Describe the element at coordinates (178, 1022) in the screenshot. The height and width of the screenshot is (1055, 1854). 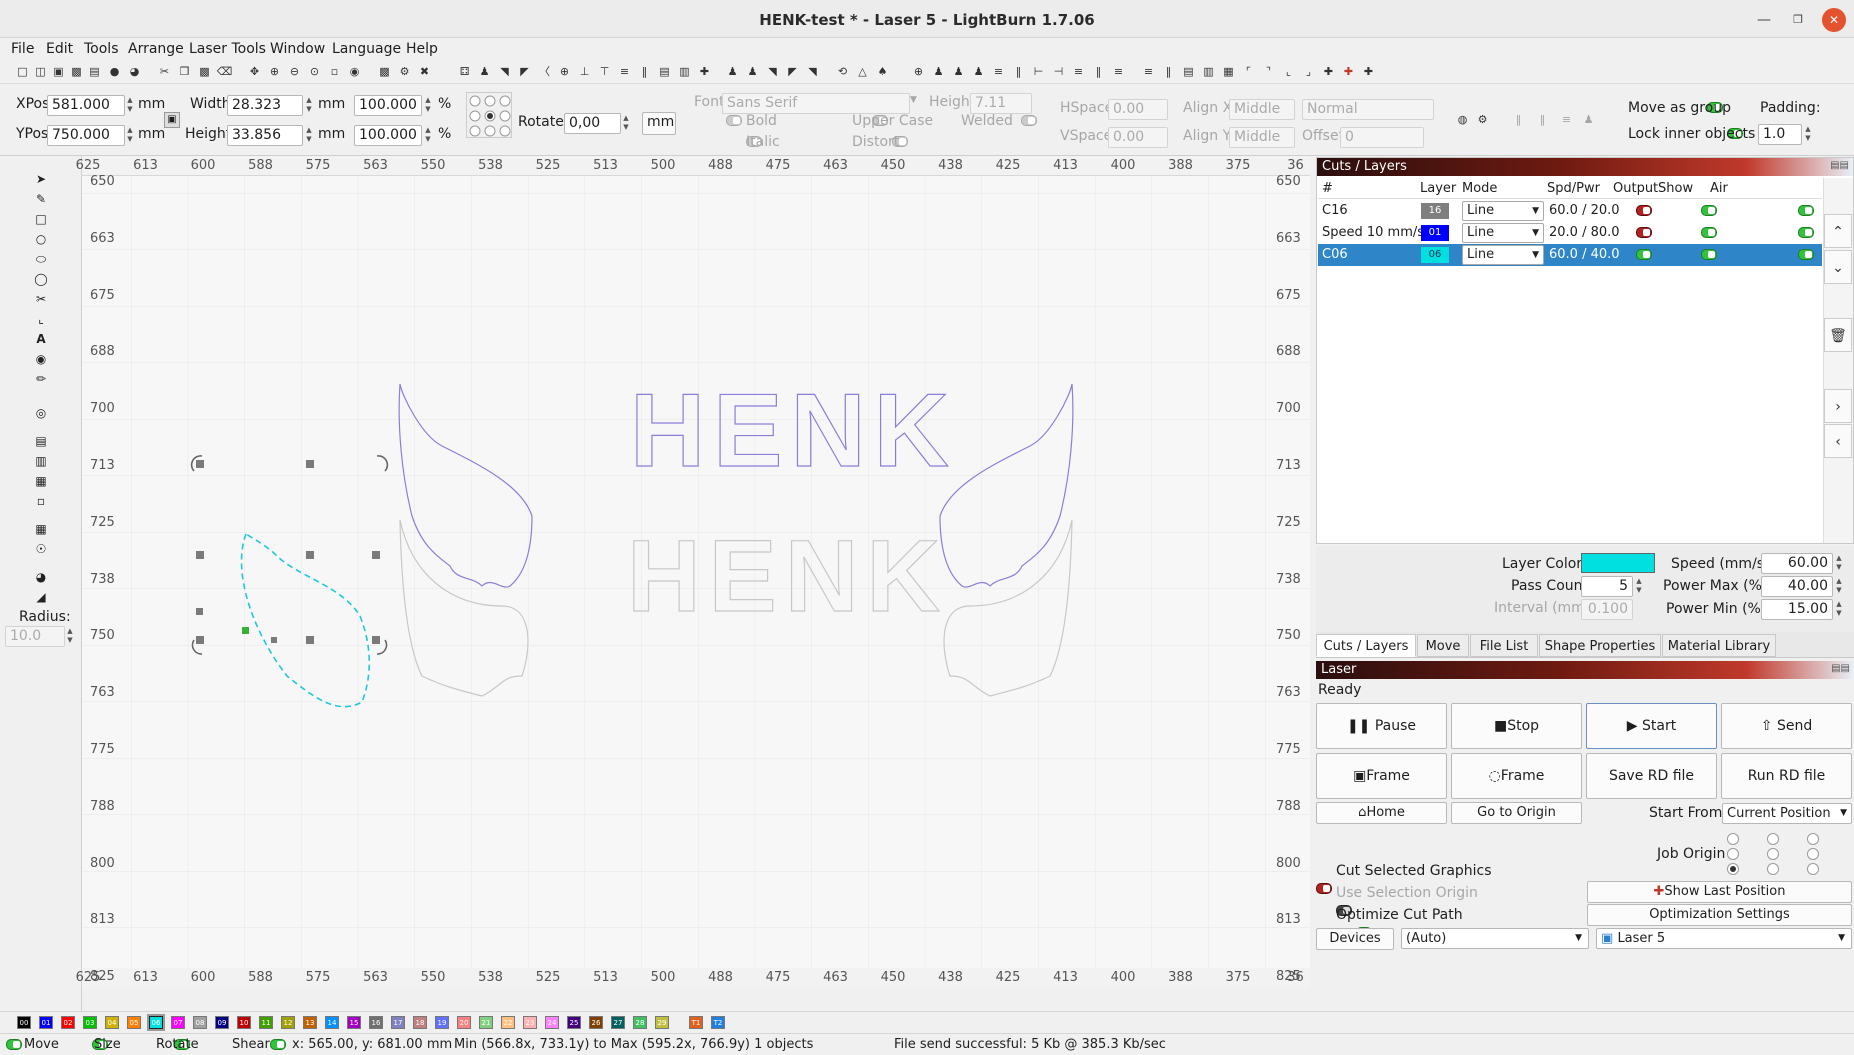
I see `palette-swatch: 07` at that location.